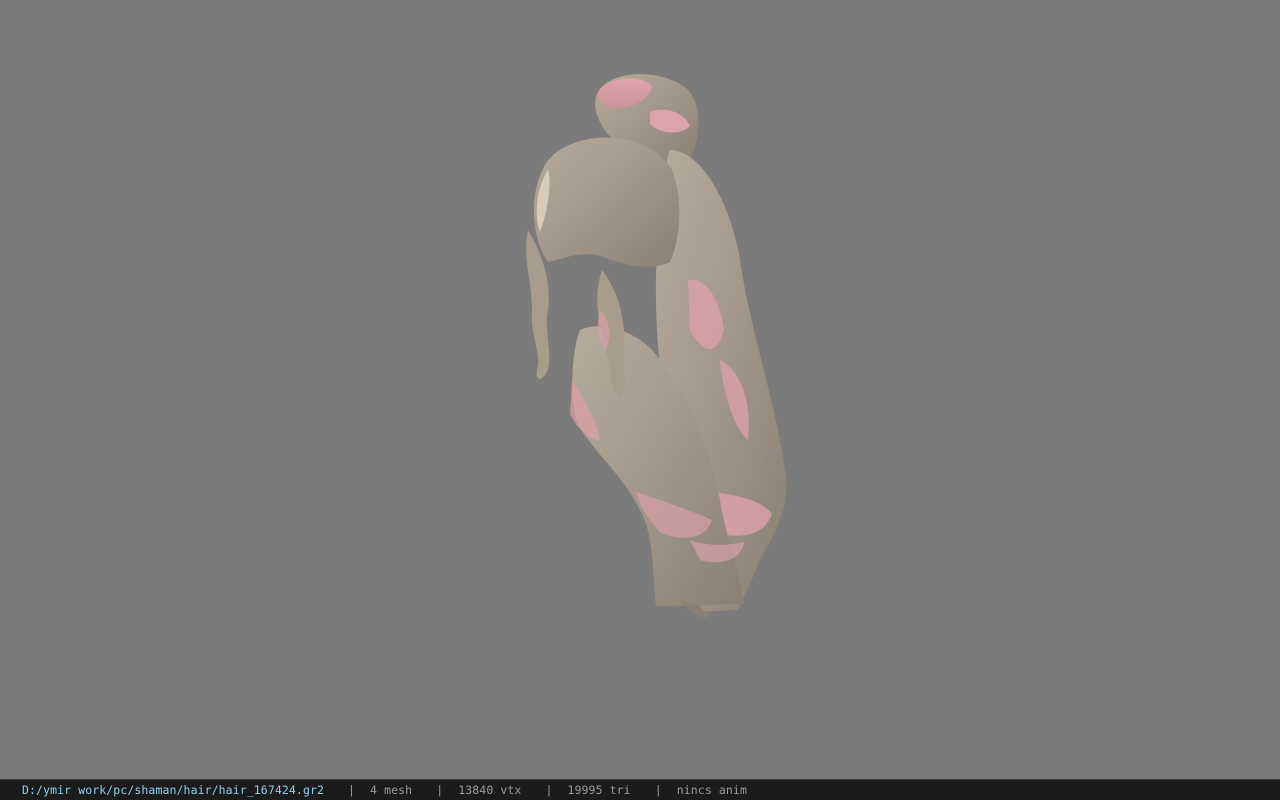 The height and width of the screenshot is (800, 1280). Describe the element at coordinates (391, 790) in the screenshot. I see `mesh-count: 4 mesh` at that location.